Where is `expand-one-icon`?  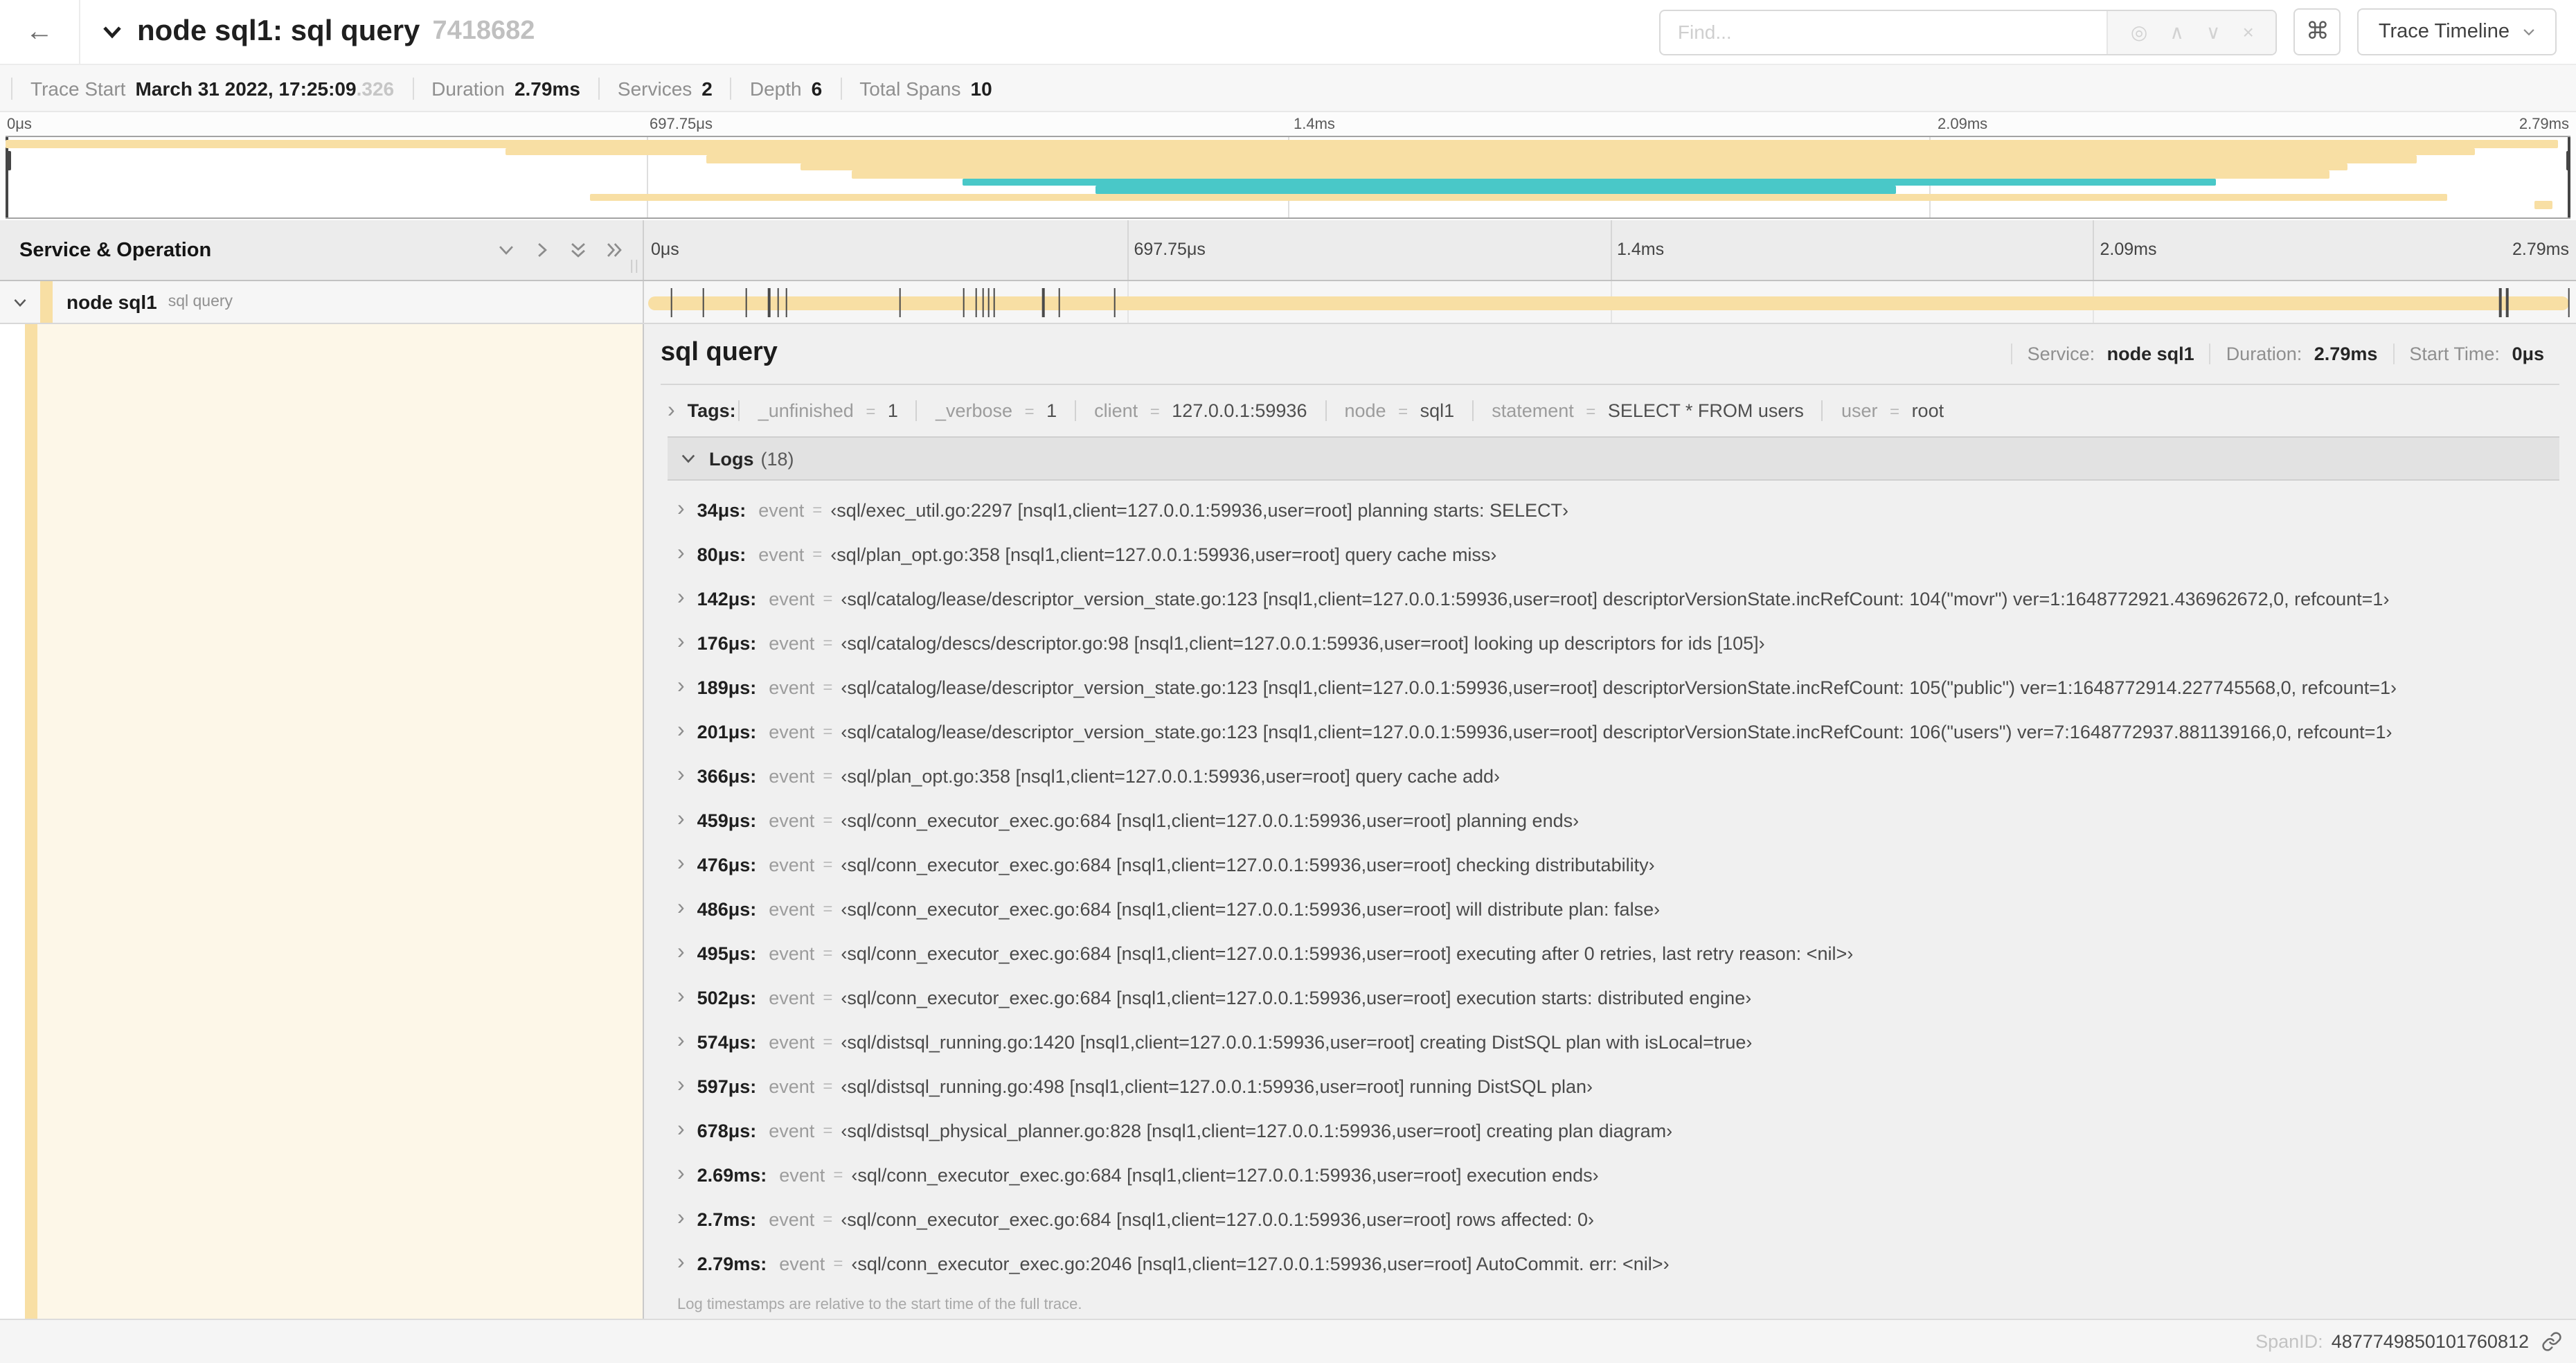 expand-one-icon is located at coordinates (542, 250).